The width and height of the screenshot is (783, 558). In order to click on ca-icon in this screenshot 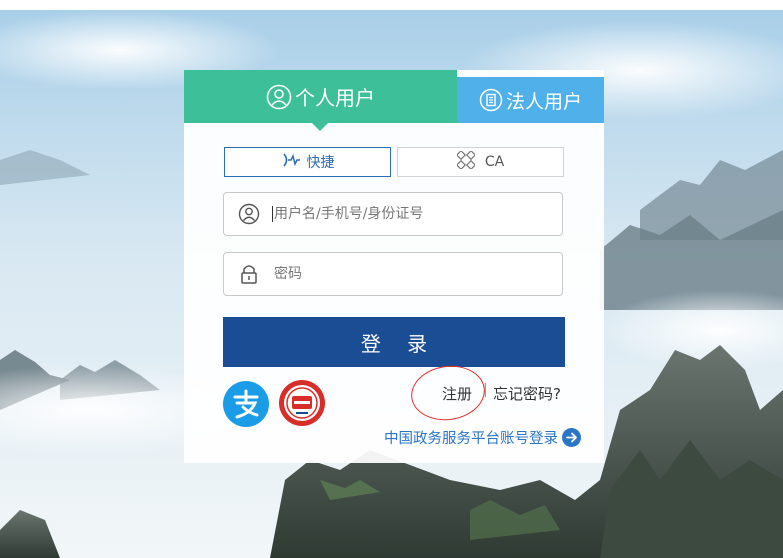, I will do `click(465, 161)`.